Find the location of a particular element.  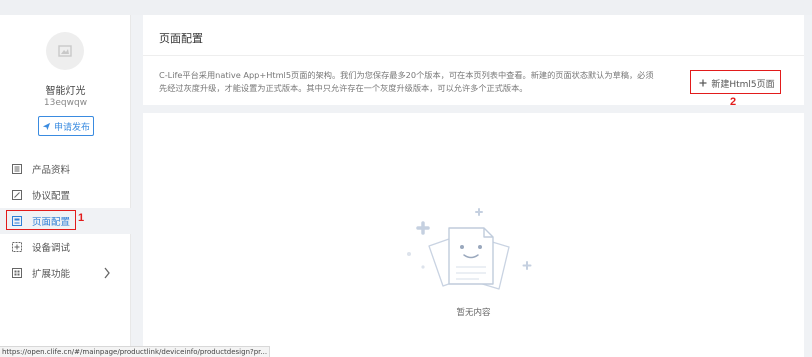

product-id: 13eqwqw is located at coordinates (65, 103).